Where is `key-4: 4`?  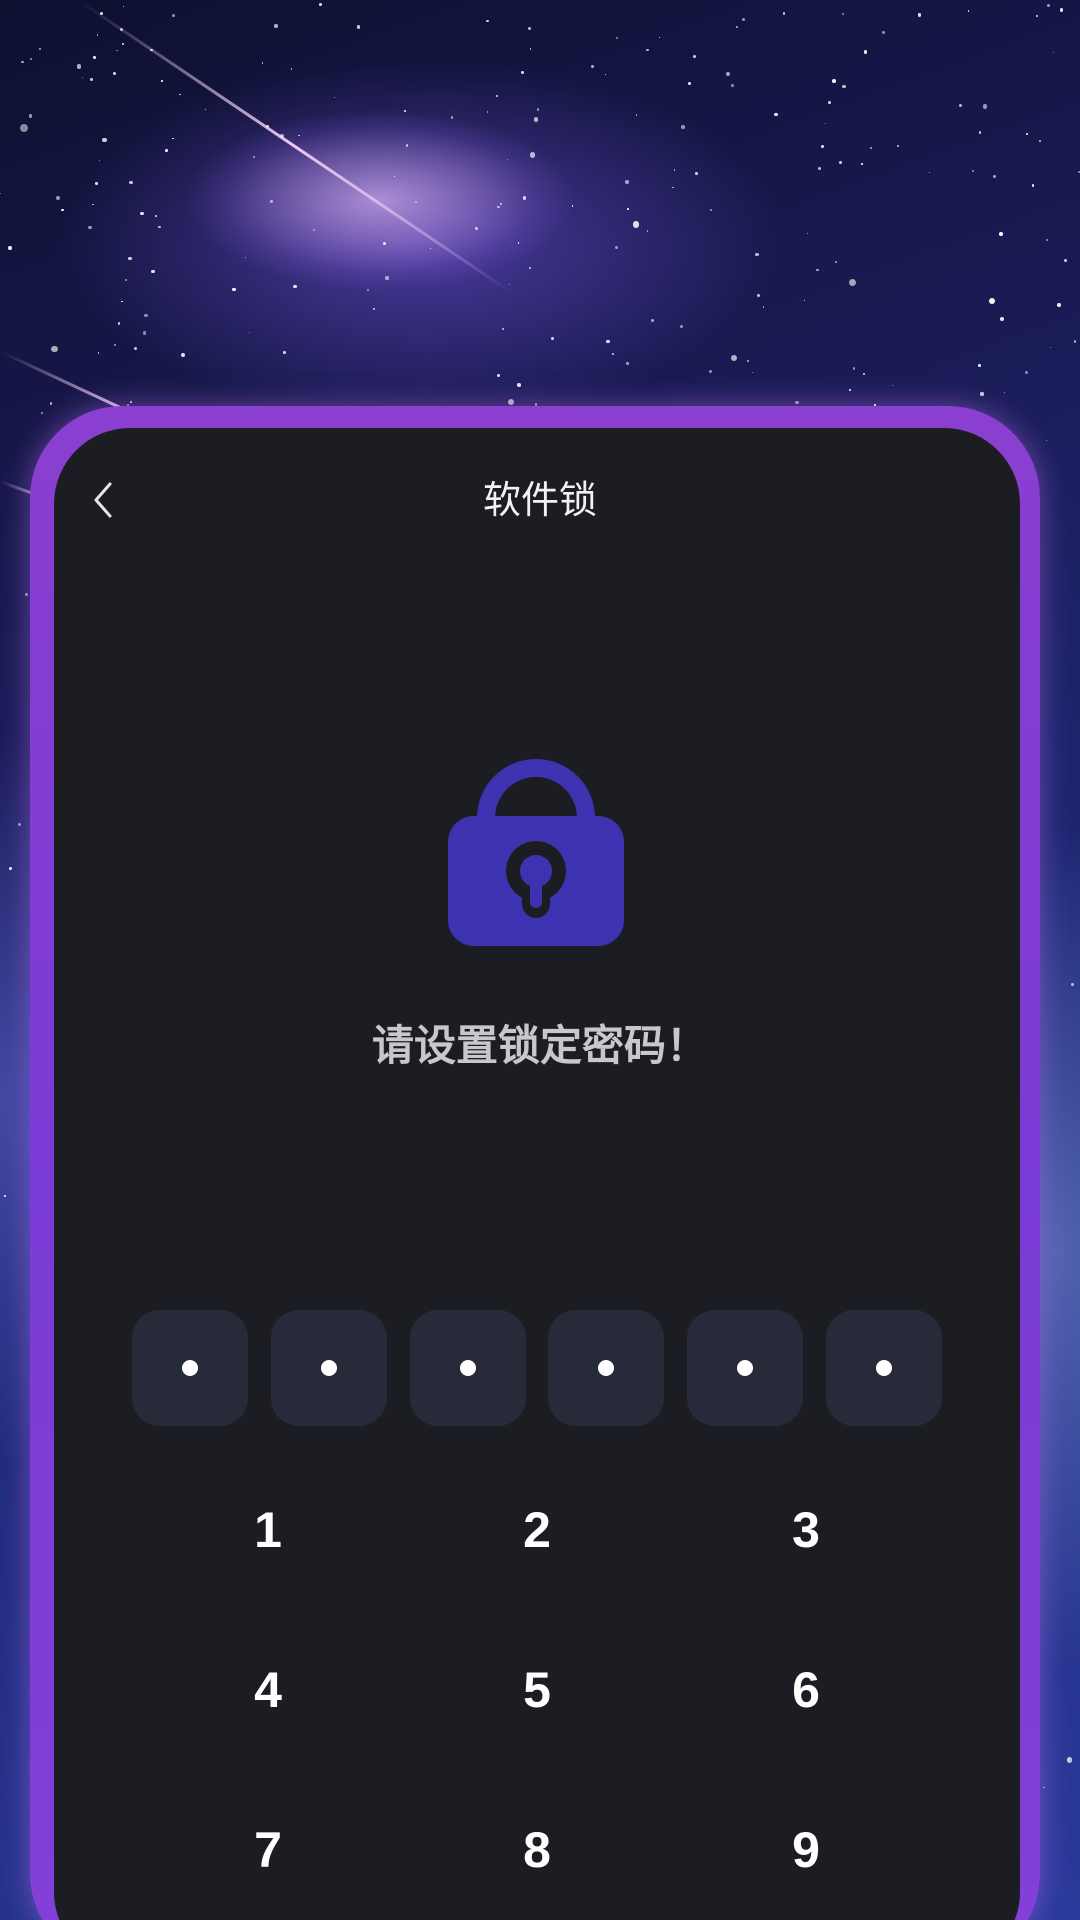
key-4: 4 is located at coordinates (268, 1690).